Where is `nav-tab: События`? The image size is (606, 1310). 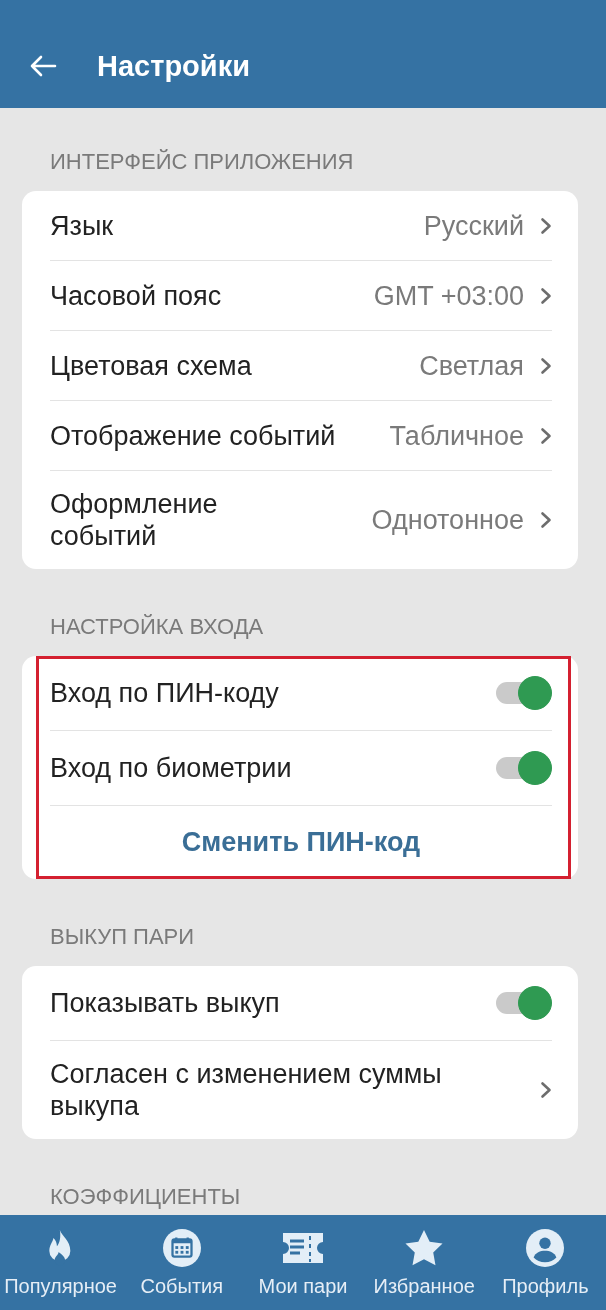
nav-tab: События is located at coordinates (182, 1262).